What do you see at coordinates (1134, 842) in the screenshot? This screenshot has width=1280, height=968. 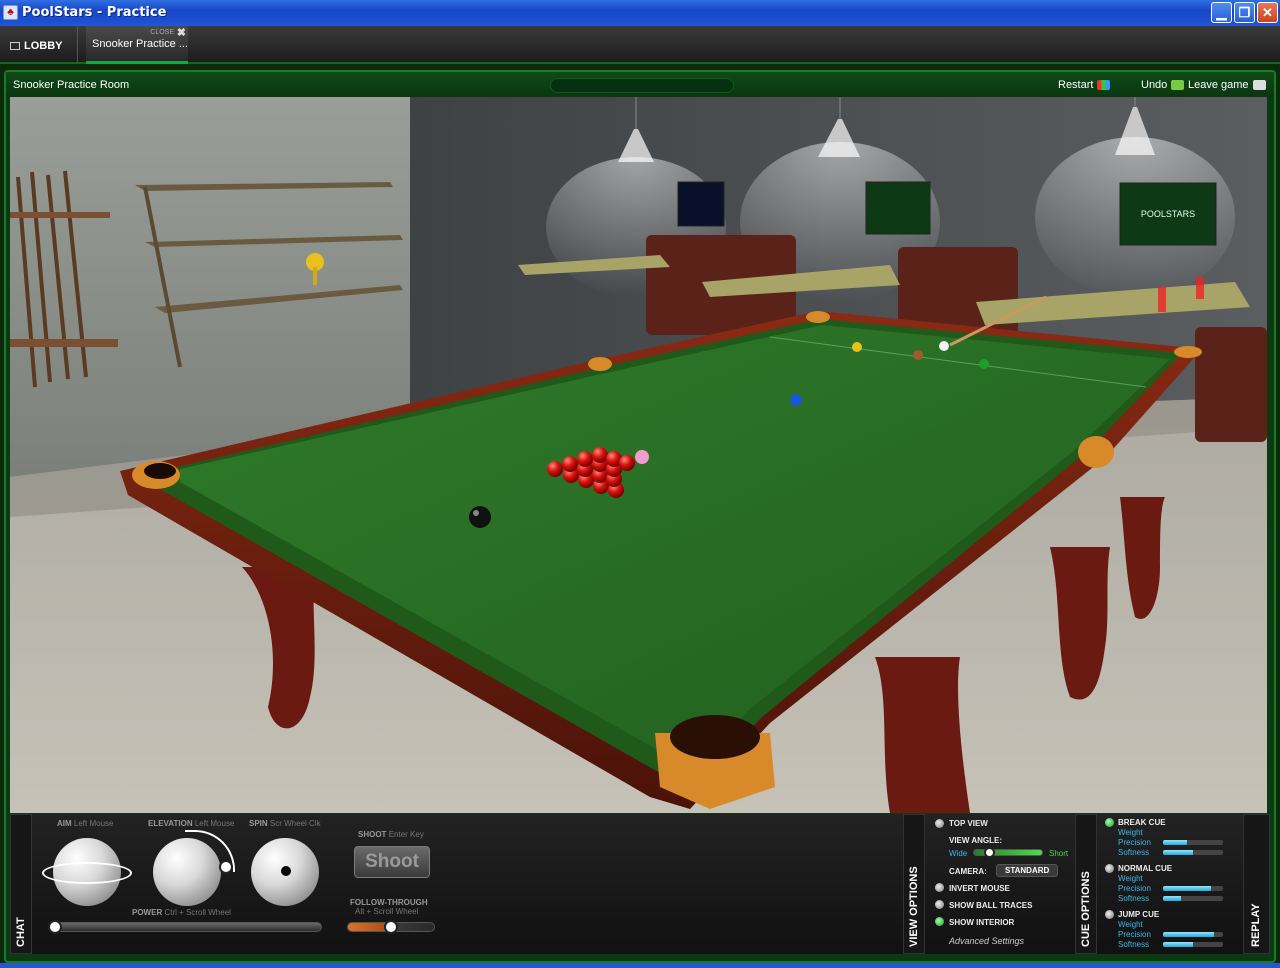 I see `break-cue-precision-label: Precision` at bounding box center [1134, 842].